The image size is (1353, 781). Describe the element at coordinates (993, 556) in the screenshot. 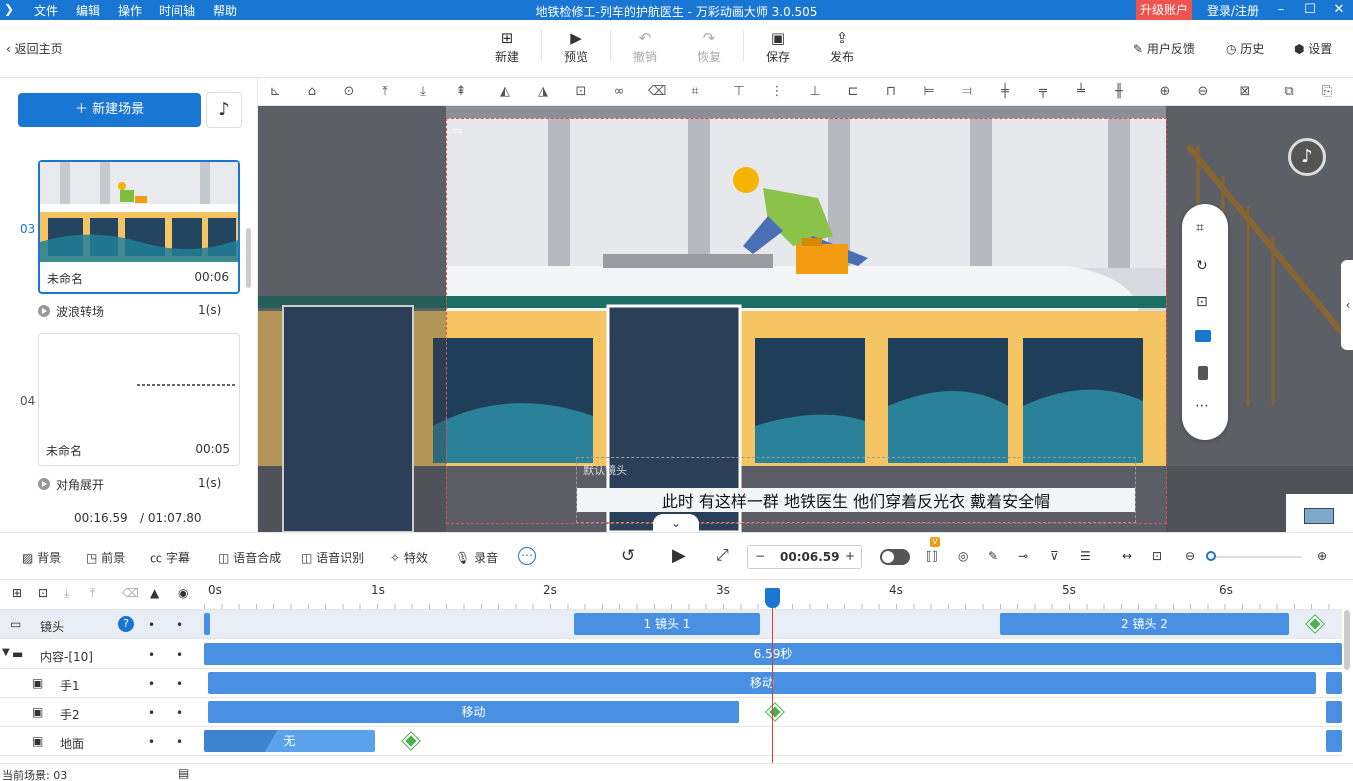

I see `edit-icon: ✎` at that location.